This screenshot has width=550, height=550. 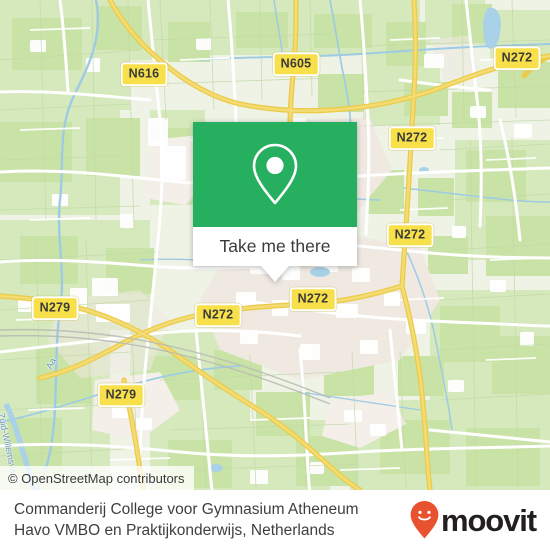 What do you see at coordinates (412, 138) in the screenshot?
I see `road-shield-n272-upperright: N272` at bounding box center [412, 138].